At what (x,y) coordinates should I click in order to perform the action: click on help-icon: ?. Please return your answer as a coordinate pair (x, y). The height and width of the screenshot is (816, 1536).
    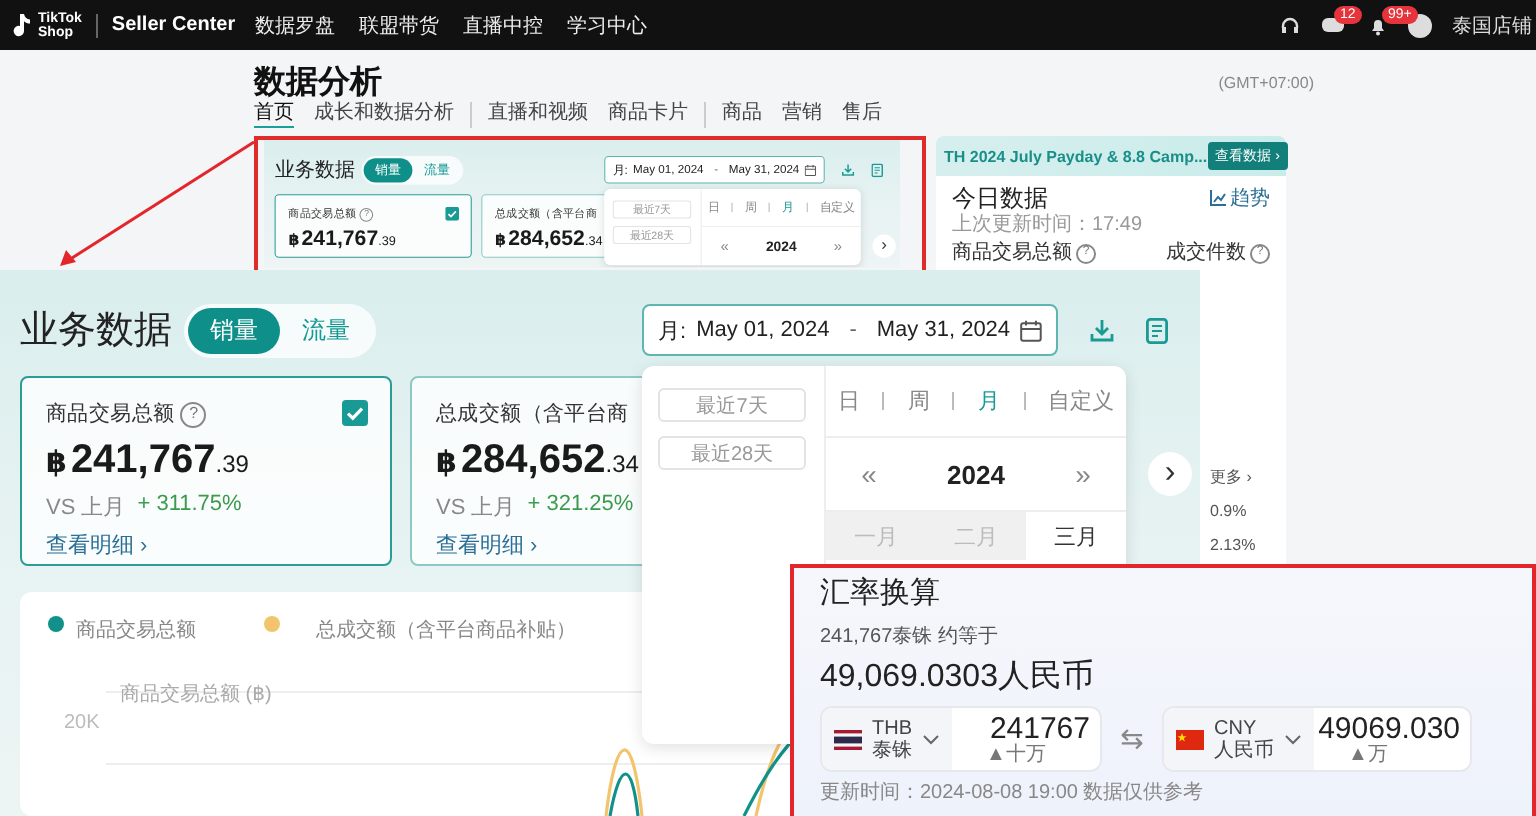
    Looking at the image, I should click on (193, 414).